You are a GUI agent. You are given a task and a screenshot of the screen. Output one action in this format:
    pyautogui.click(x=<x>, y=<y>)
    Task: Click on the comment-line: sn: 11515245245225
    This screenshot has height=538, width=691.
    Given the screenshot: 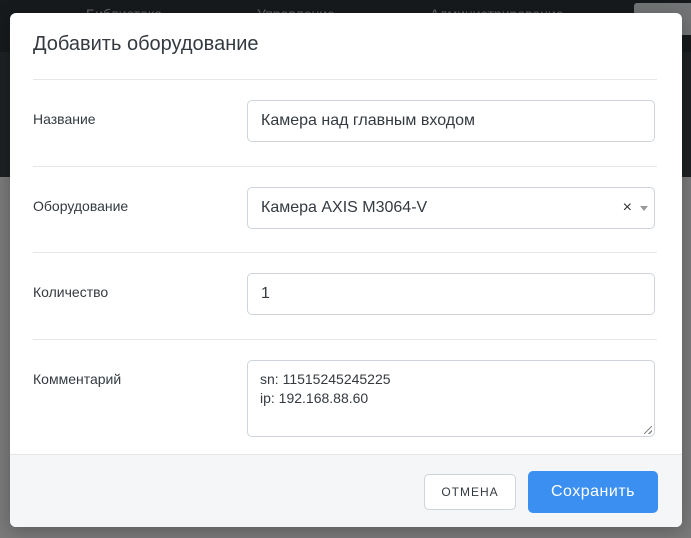 What is the action you would take?
    pyautogui.click(x=325, y=379)
    